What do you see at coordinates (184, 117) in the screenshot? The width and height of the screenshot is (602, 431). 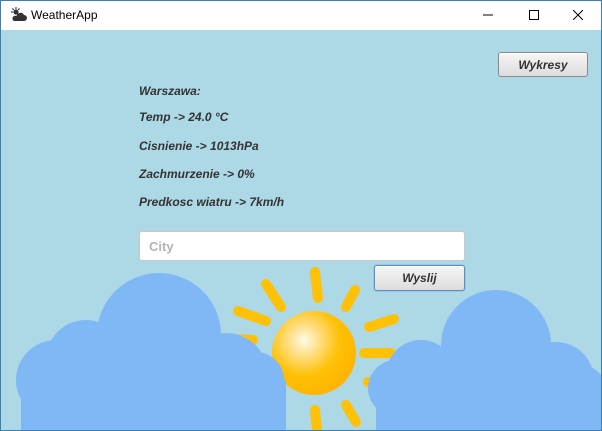 I see `temperature-label: Temp -> 24.0 °C` at bounding box center [184, 117].